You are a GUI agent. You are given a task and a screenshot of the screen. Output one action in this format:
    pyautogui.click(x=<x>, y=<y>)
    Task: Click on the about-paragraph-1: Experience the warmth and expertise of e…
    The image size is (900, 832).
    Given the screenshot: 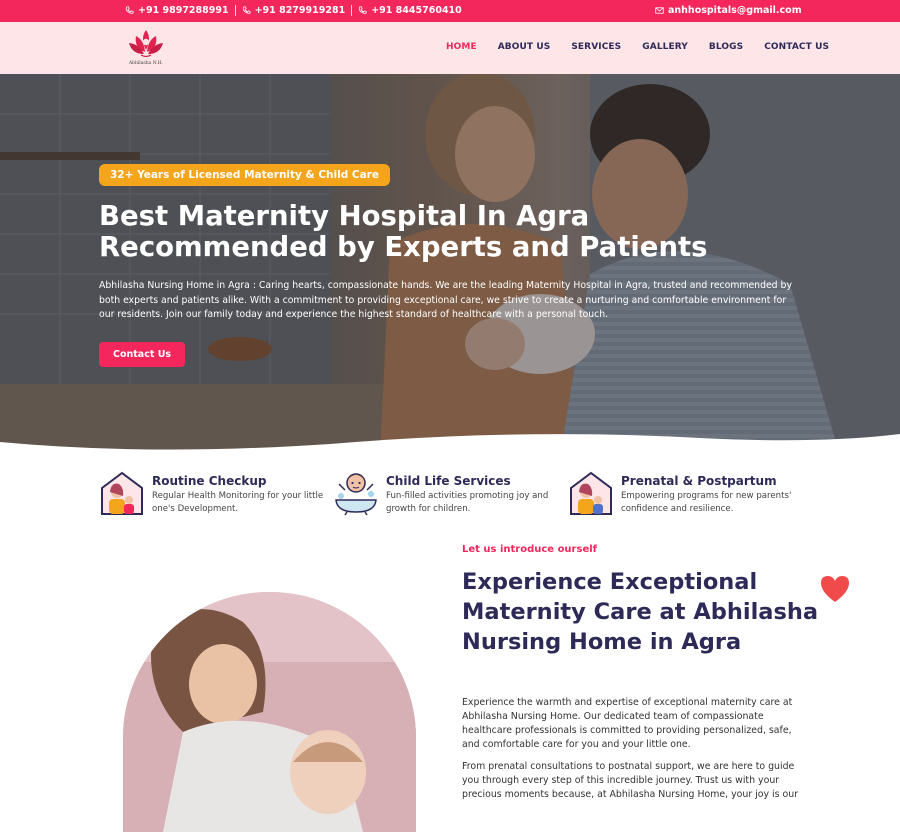 What is the action you would take?
    pyautogui.click(x=627, y=723)
    